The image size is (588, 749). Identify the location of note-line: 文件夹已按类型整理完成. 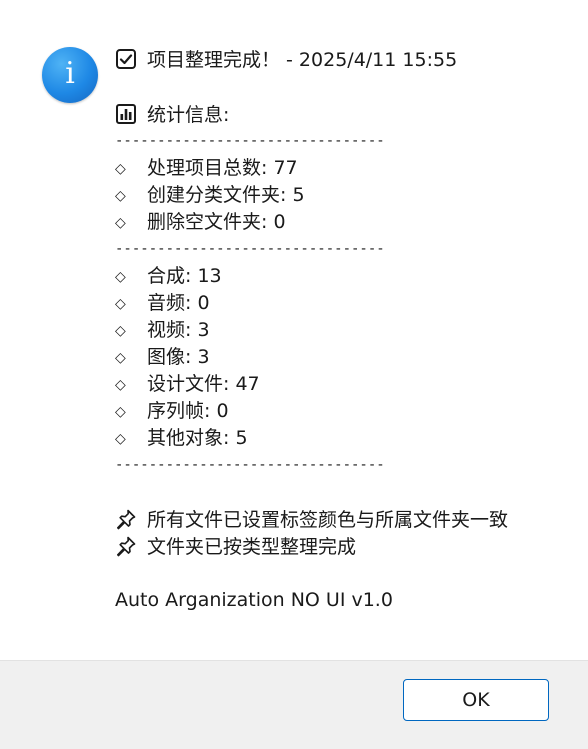
(235, 547).